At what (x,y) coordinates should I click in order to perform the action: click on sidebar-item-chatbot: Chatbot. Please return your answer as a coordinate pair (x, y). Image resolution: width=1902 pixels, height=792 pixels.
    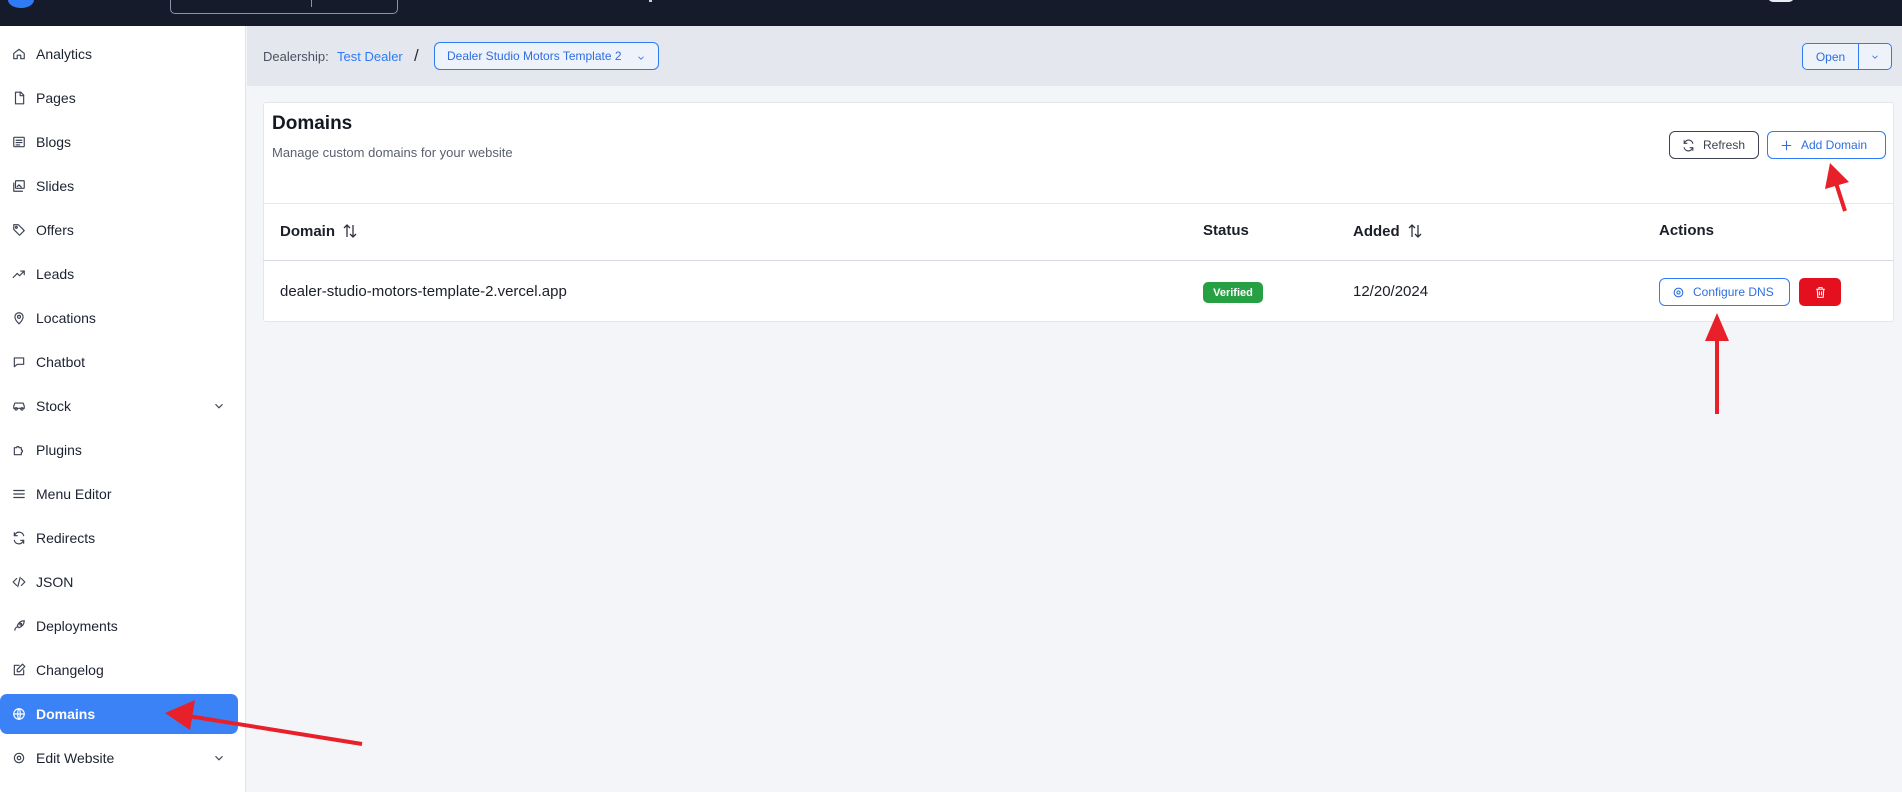
    Looking at the image, I should click on (119, 362).